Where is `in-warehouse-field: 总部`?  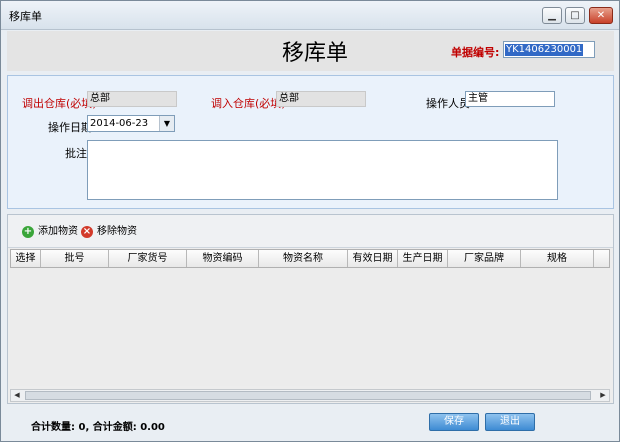 in-warehouse-field: 总部 is located at coordinates (321, 99).